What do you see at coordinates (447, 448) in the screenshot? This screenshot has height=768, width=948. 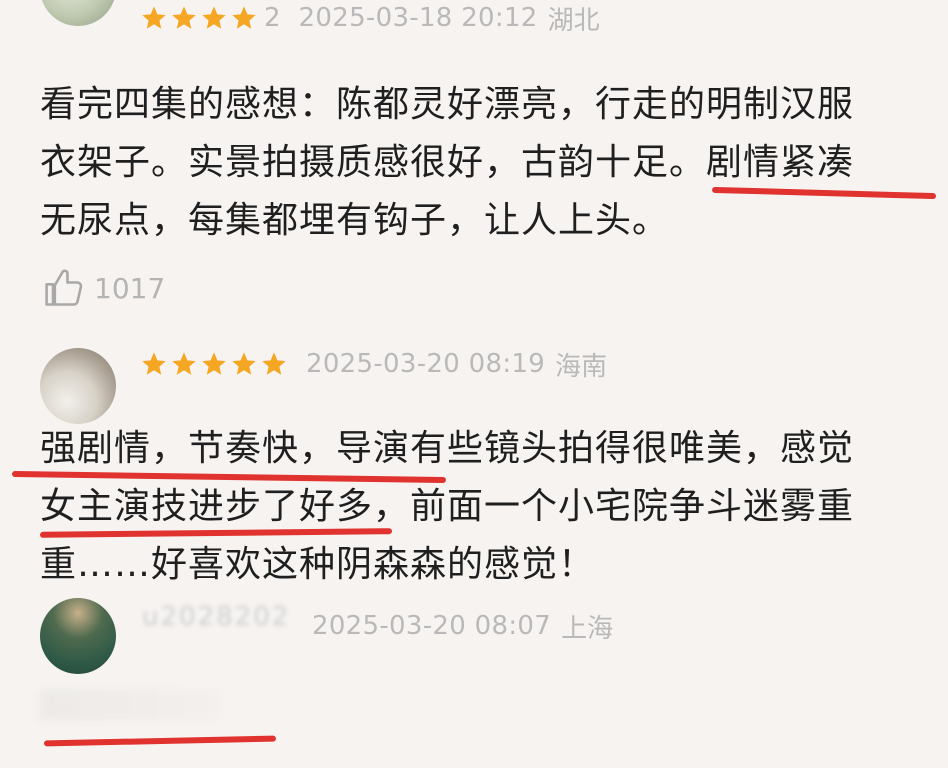 I see `comment-line: 强剧情，节奏快，导演有些镜头拍得很唯美，感觉` at bounding box center [447, 448].